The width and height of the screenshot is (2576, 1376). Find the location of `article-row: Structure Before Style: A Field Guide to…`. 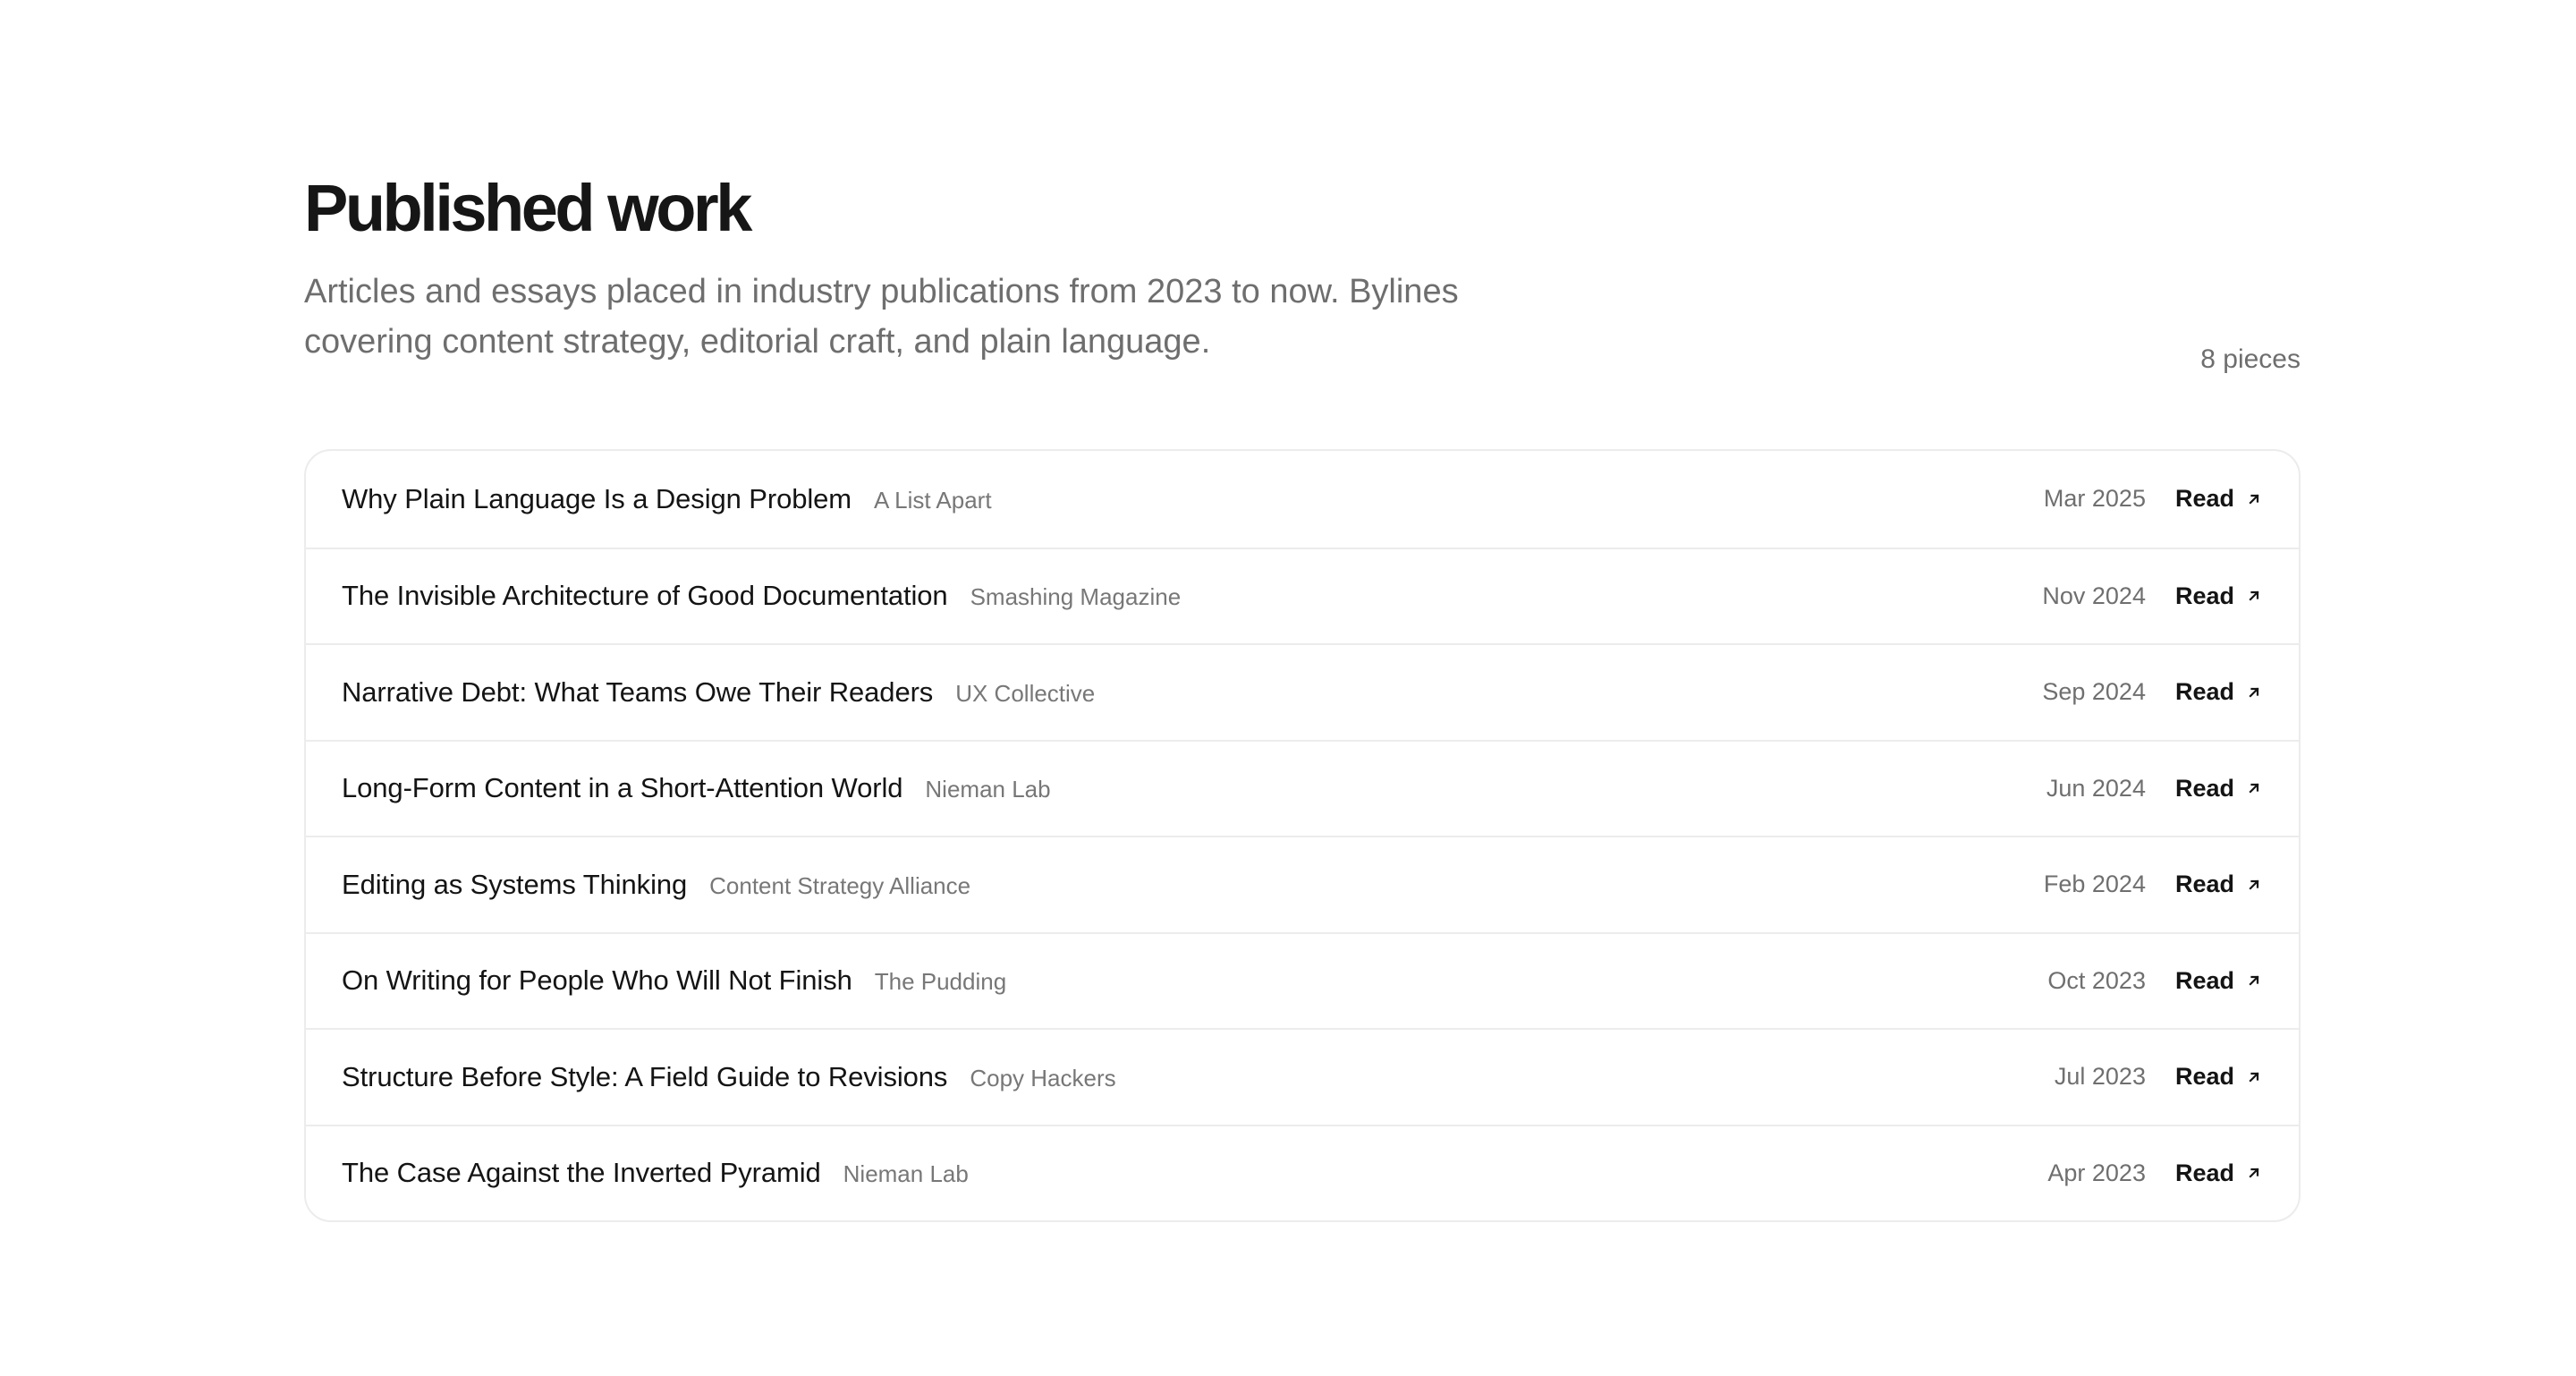

article-row: Structure Before Style: A Field Guide to… is located at coordinates (1302, 1077).